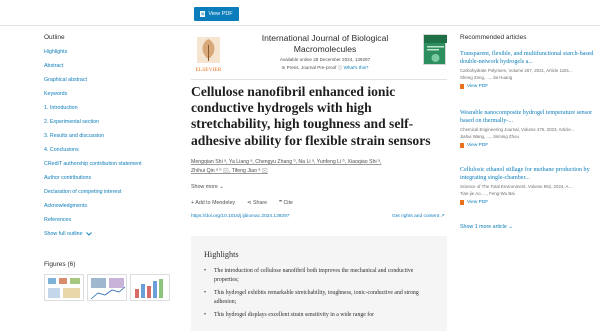 The image size is (600, 331). I want to click on show-more-articles-link: Show 1 more article ⌄, so click(486, 227).